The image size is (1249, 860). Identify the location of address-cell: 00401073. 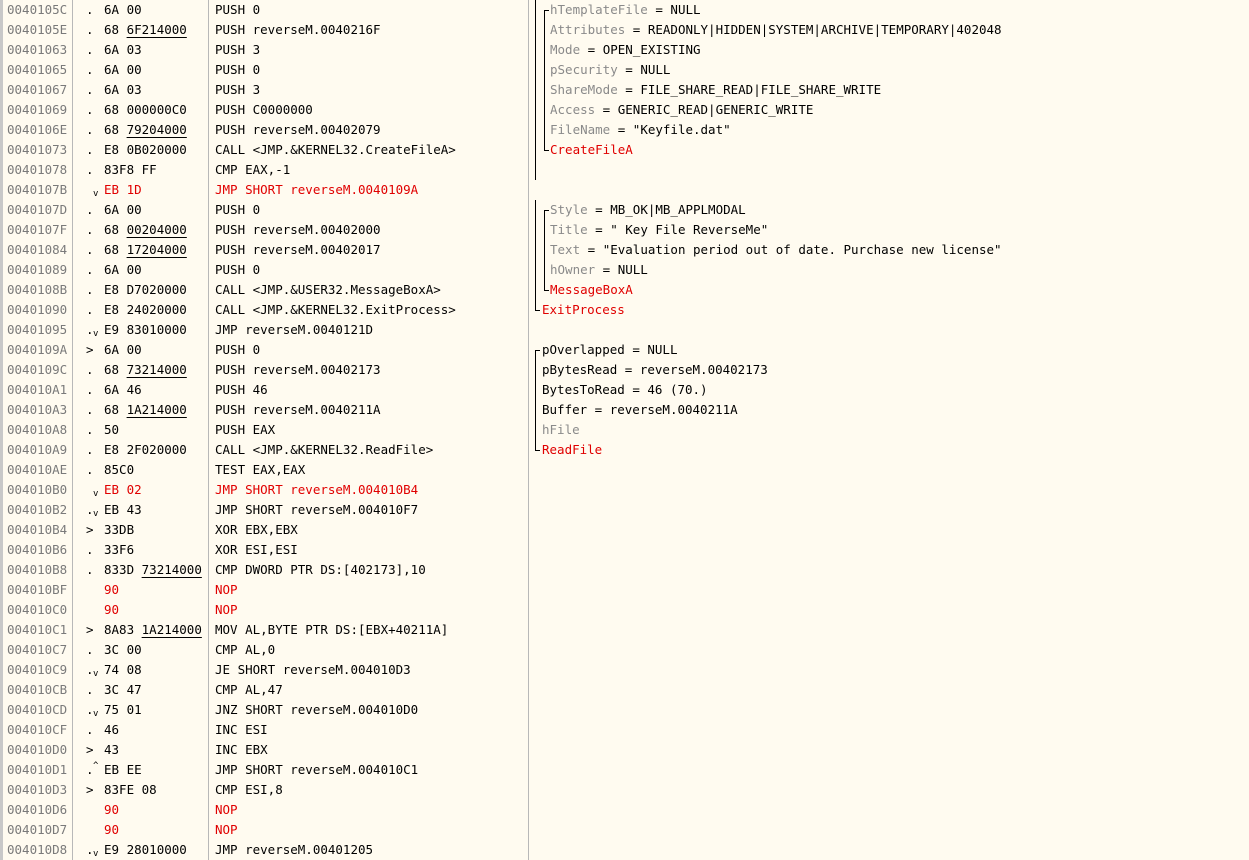
(37, 150).